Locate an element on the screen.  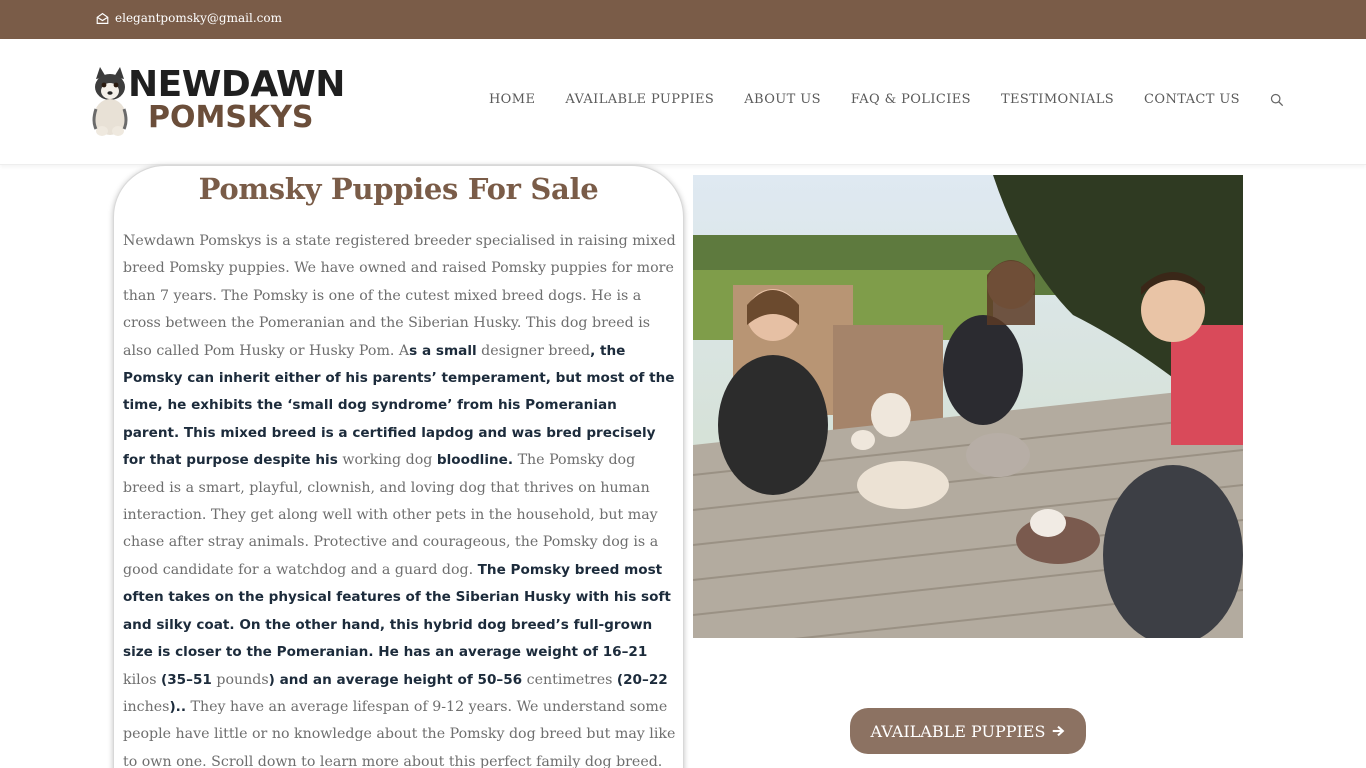
top-bar: elegantpomsky@gmail.com is located at coordinates (683, 19).